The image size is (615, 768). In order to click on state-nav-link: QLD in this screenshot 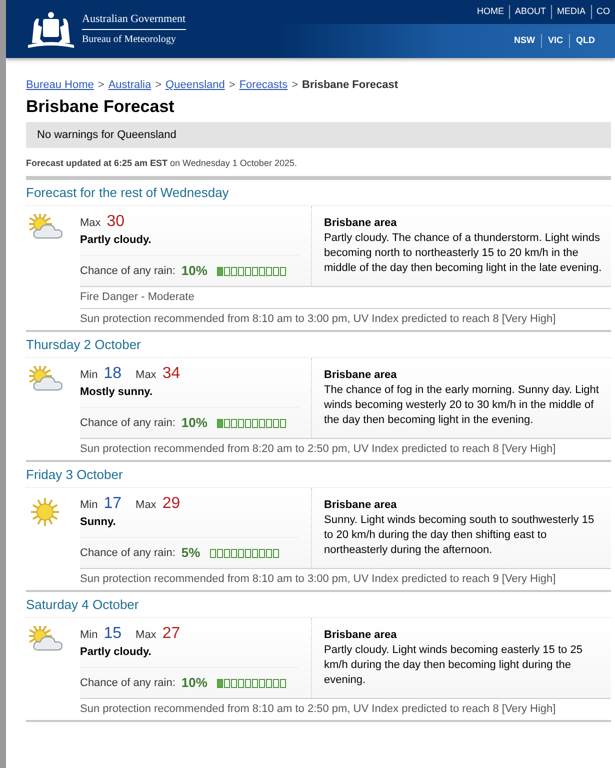, I will do `click(585, 41)`.